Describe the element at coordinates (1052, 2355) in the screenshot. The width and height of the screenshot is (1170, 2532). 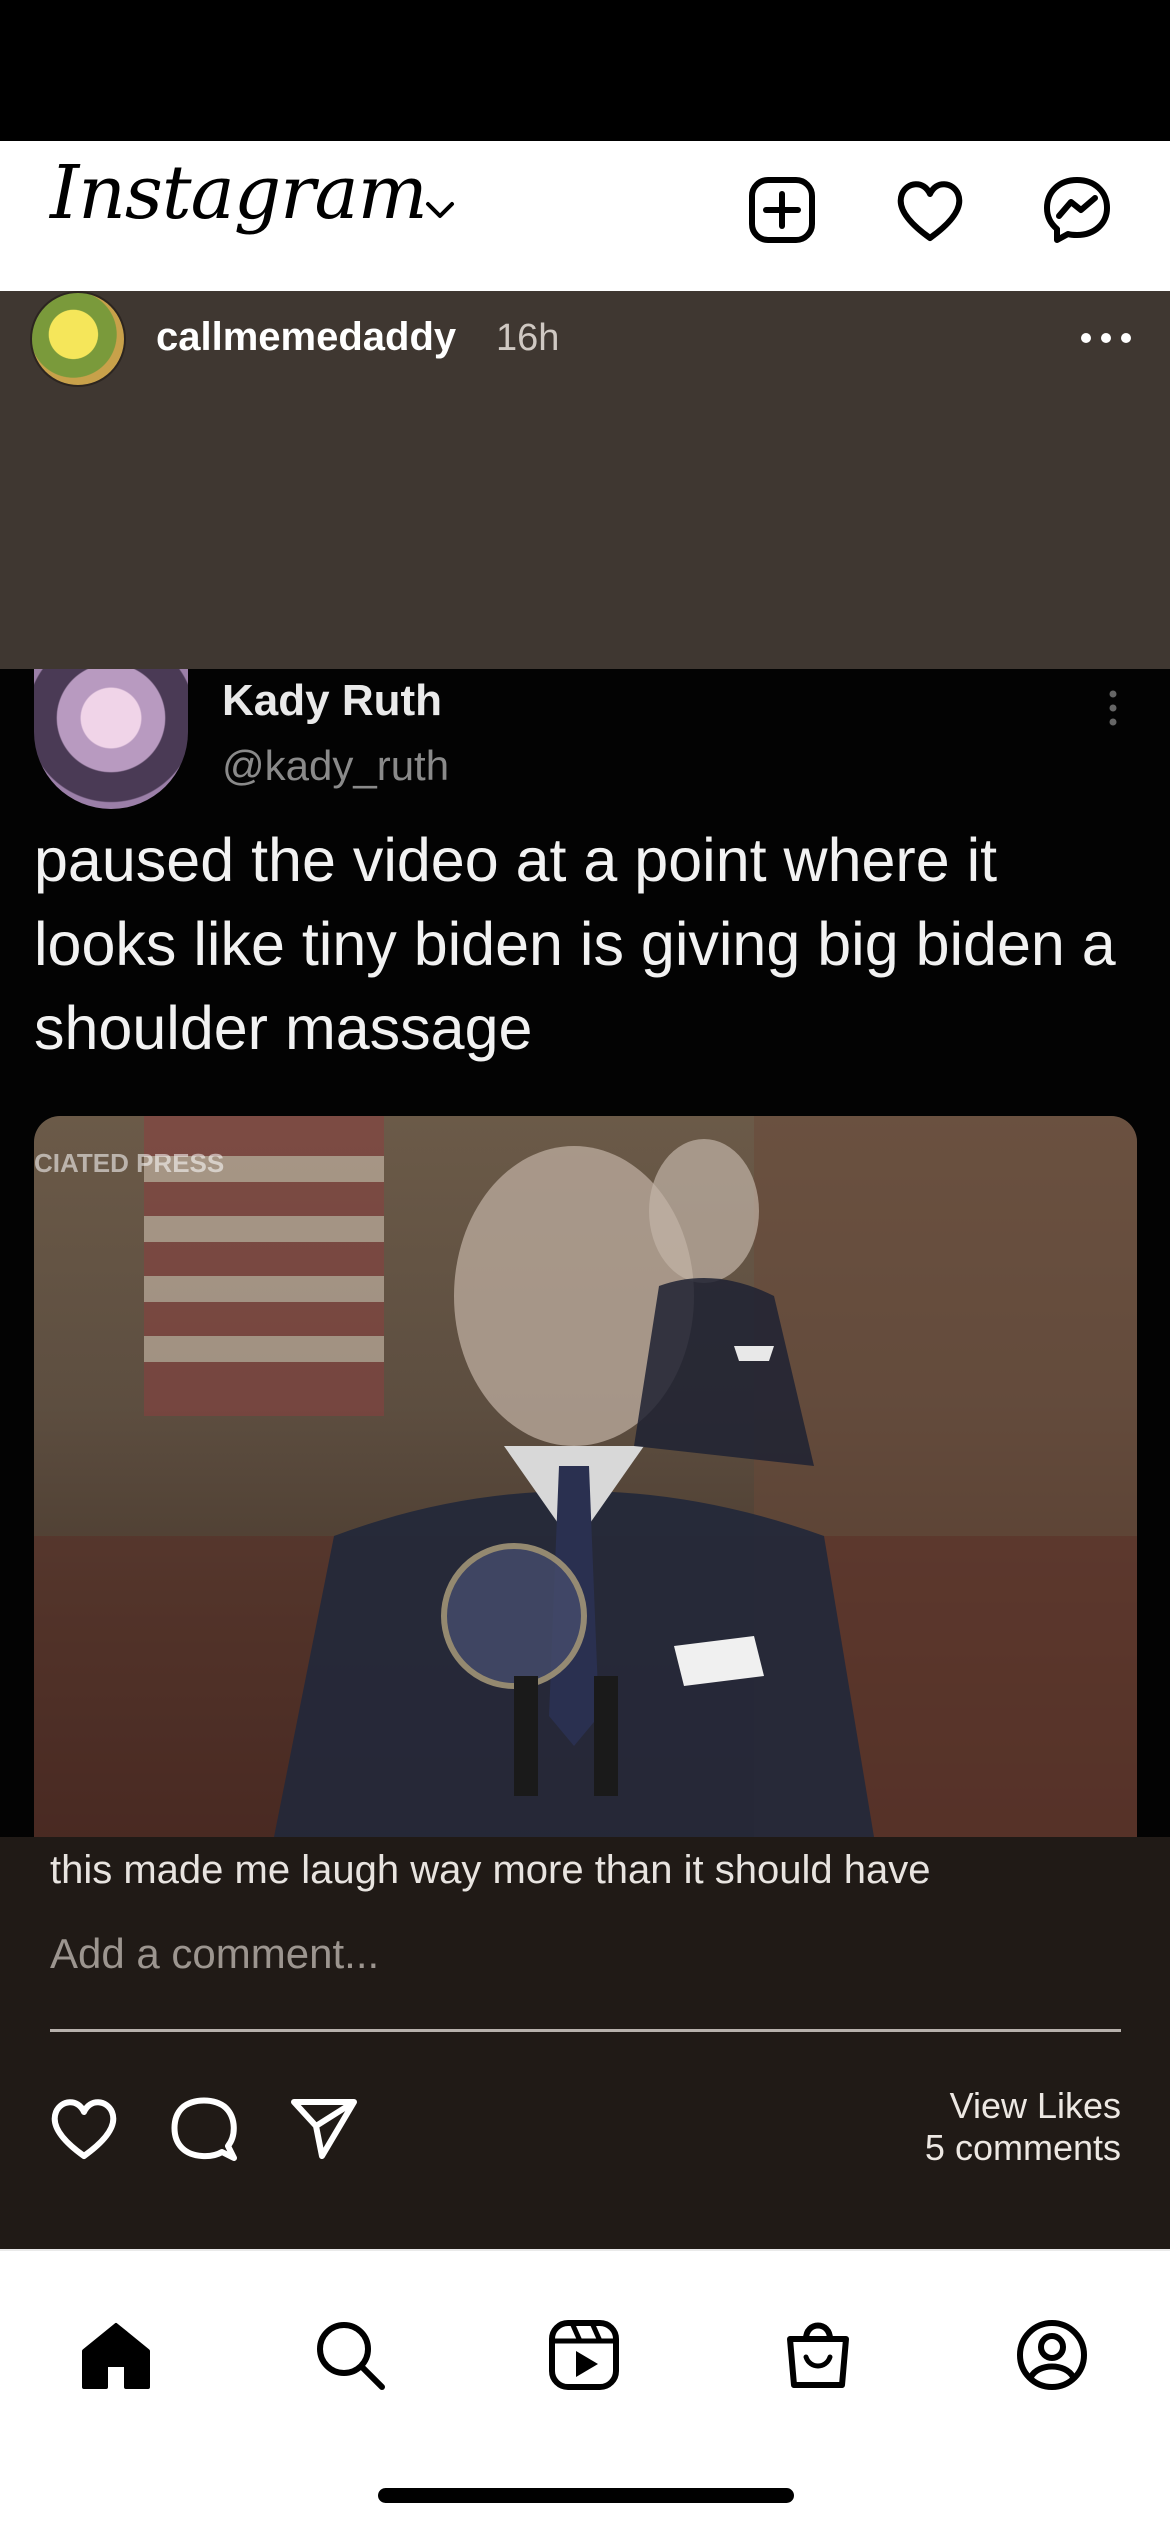
I see `profile-icon` at that location.